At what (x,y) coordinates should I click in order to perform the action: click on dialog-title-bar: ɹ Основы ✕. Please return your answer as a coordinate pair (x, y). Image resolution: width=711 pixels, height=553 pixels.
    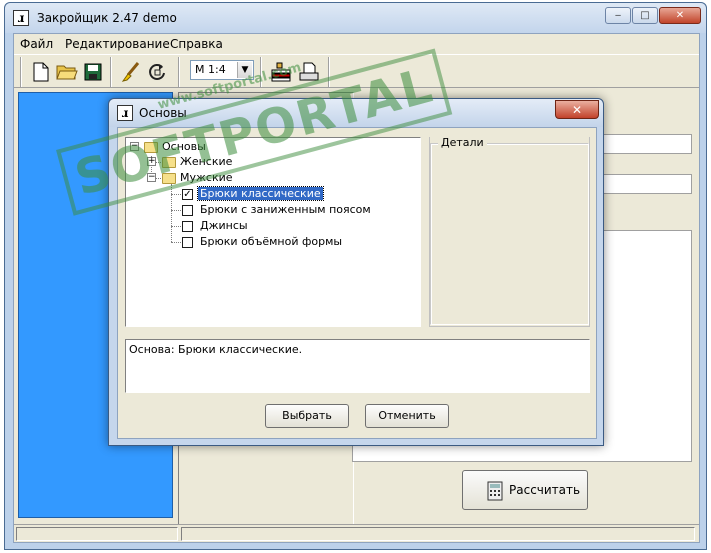
    Looking at the image, I should click on (356, 113).